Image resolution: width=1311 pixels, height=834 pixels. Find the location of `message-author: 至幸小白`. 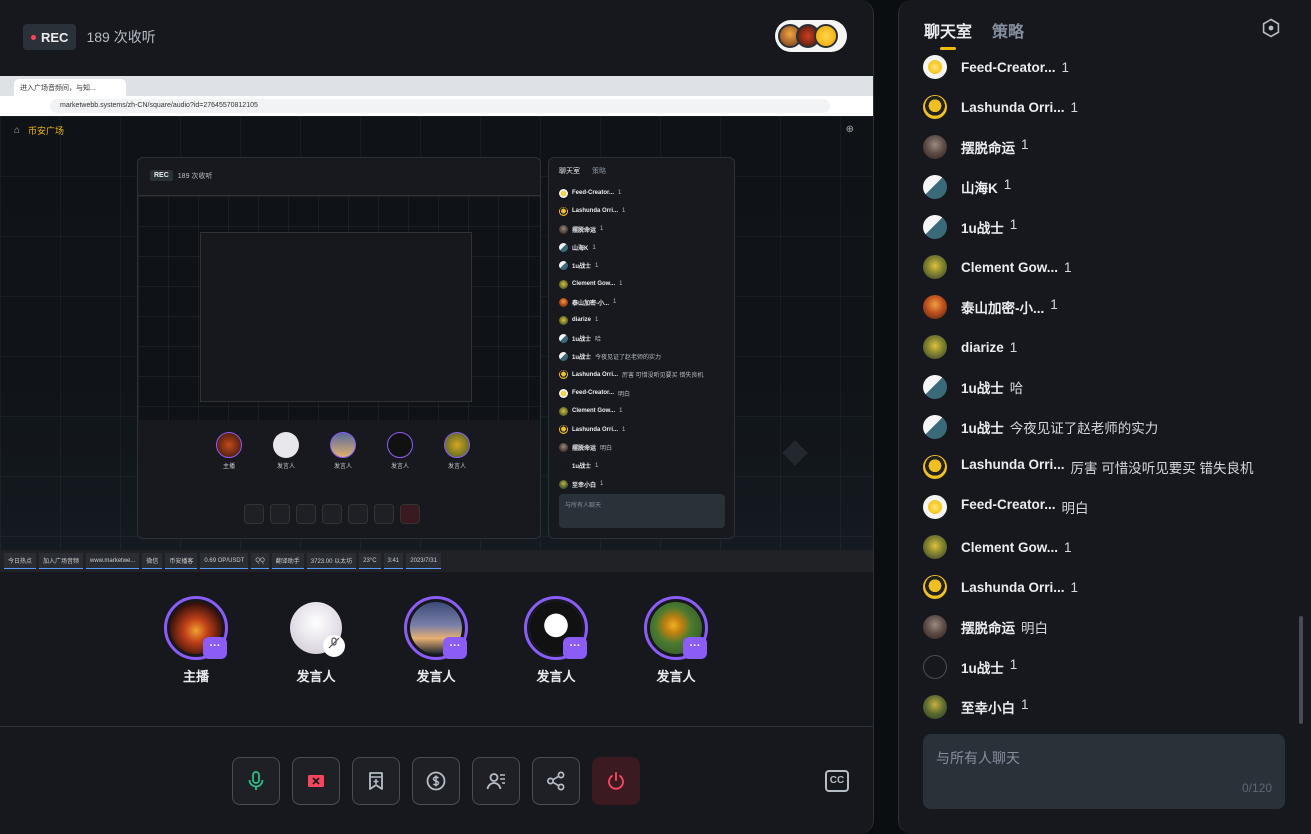

message-author: 至幸小白 is located at coordinates (988, 707).